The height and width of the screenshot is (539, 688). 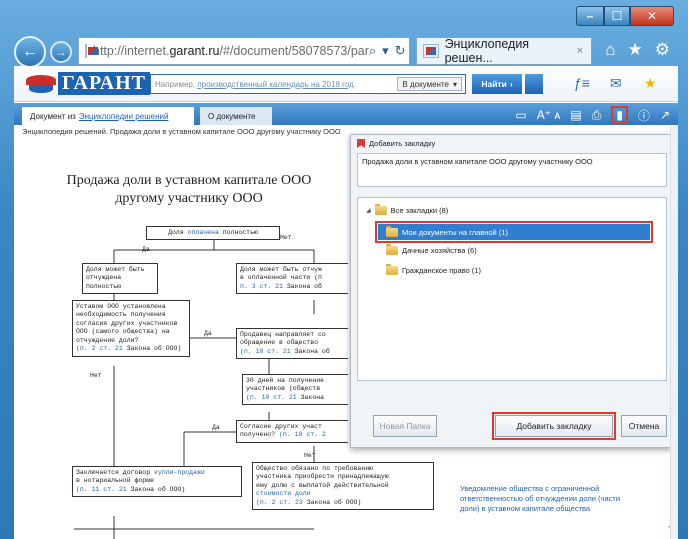 I want to click on expand-icon: ◢, so click(x=368, y=210).